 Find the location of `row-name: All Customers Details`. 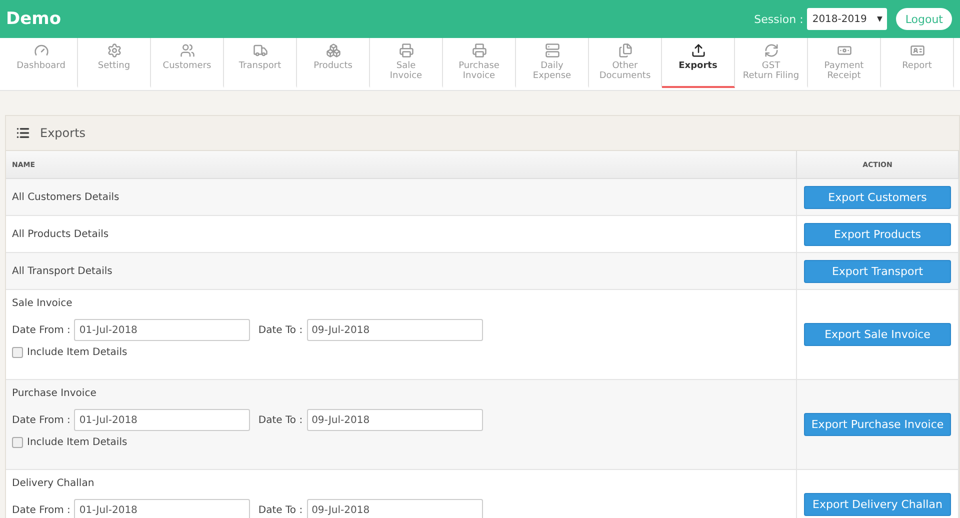

row-name: All Customers Details is located at coordinates (66, 197).